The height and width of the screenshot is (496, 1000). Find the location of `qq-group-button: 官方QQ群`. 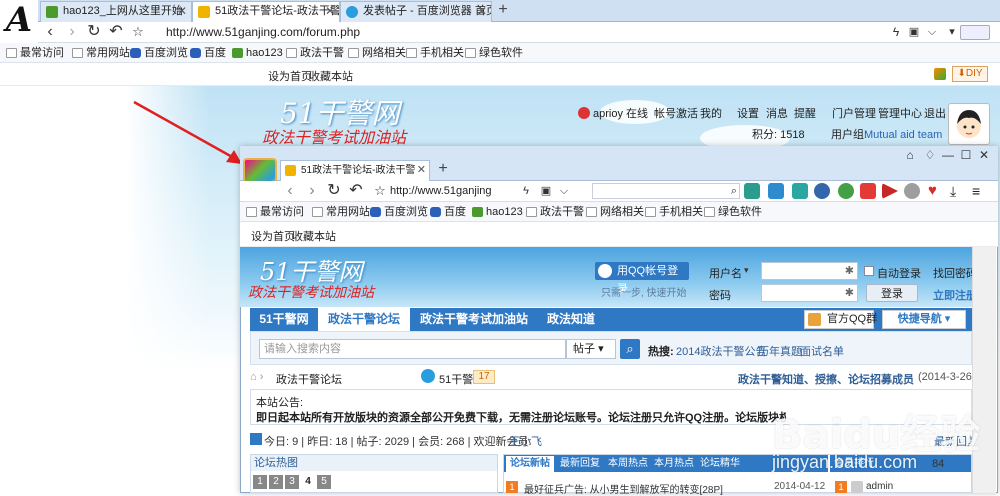

qq-group-button: 官方QQ群 is located at coordinates (840, 319).